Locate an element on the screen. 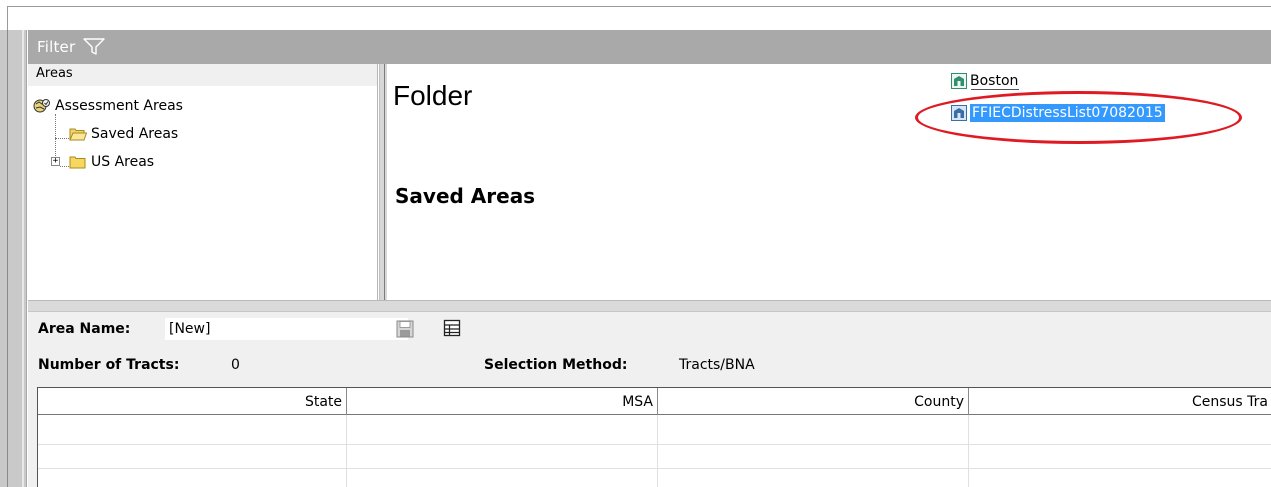 Image resolution: width=1271 pixels, height=487 pixels. tree-item-label: US Areas is located at coordinates (123, 162).